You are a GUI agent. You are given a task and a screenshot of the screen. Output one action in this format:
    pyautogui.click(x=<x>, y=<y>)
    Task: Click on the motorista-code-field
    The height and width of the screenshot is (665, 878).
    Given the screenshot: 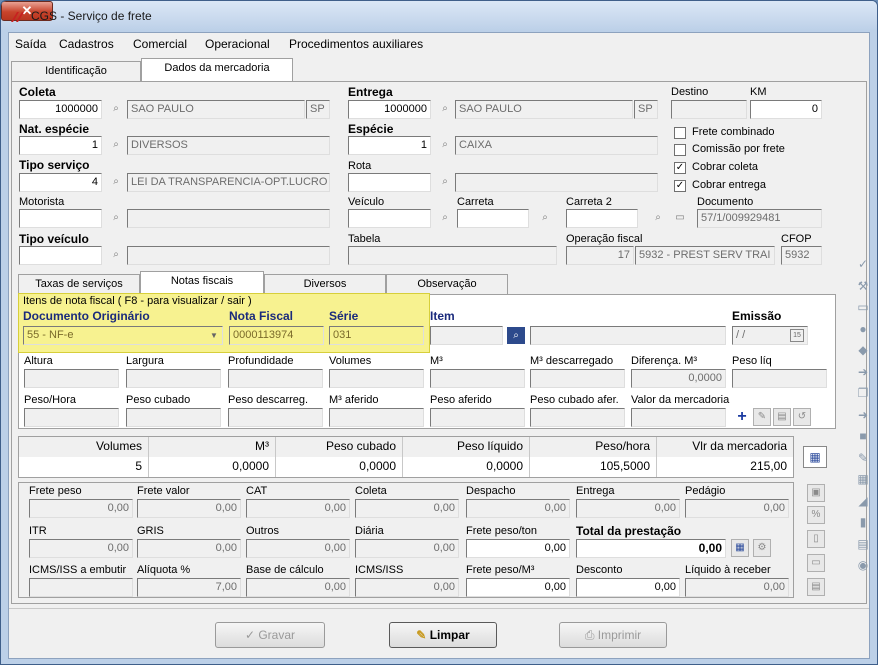 What is the action you would take?
    pyautogui.click(x=60, y=218)
    